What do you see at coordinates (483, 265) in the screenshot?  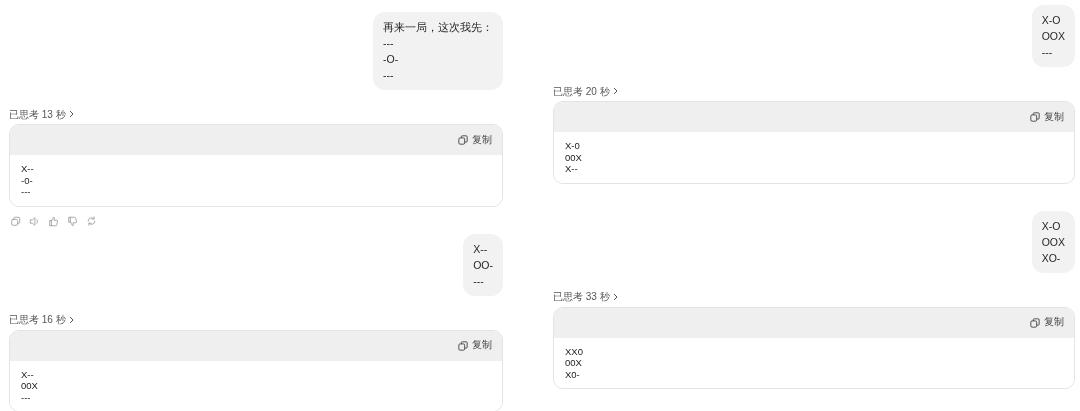 I see `message-line: OO-` at bounding box center [483, 265].